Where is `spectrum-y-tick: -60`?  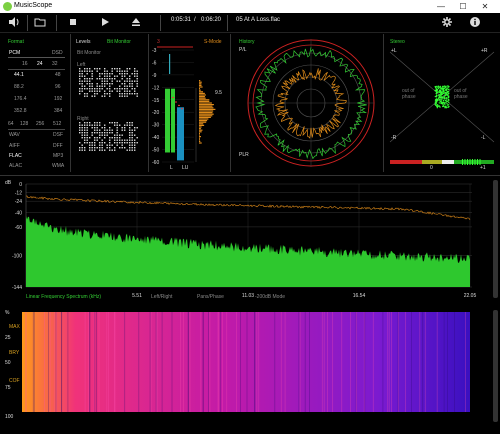
spectrum-y-tick: -60 is located at coordinates (18, 228).